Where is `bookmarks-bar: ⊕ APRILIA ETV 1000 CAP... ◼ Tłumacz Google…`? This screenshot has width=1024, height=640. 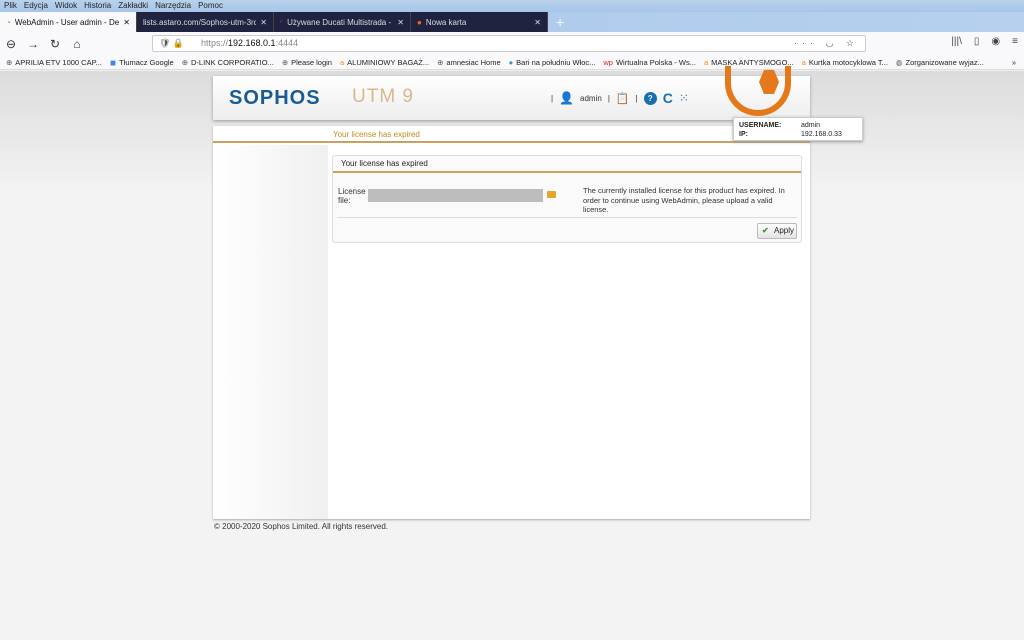 bookmarks-bar: ⊕ APRILIA ETV 1000 CAP... ◼ Tłumacz Google… is located at coordinates (512, 62).